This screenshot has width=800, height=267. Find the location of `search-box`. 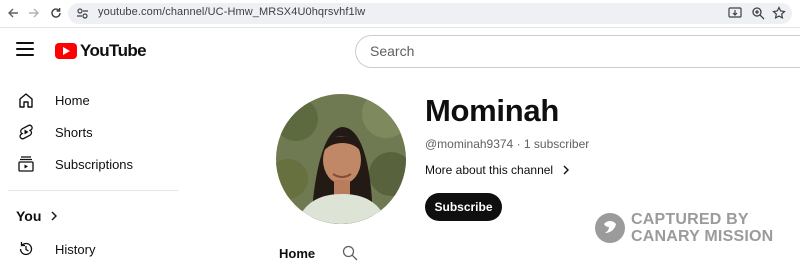

search-box is located at coordinates (577, 51).